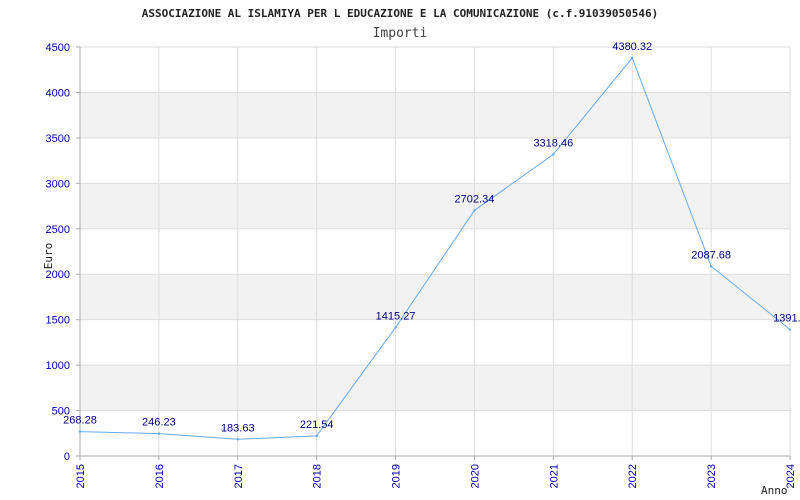 This screenshot has width=800, height=500. What do you see at coordinates (239, 476) in the screenshot?
I see `x-tick-label: 2017` at bounding box center [239, 476].